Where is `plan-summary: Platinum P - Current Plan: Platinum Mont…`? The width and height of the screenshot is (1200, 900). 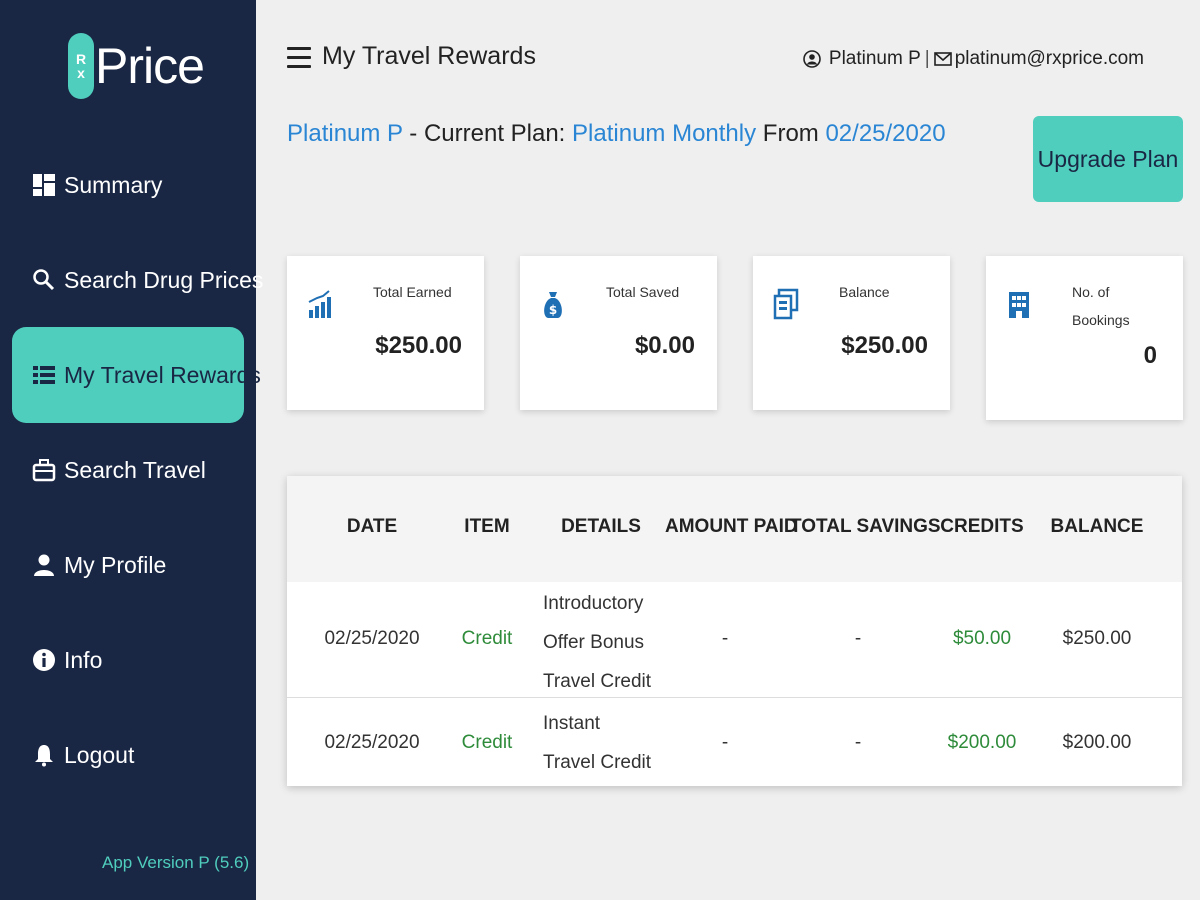
plan-summary: Platinum P - Current Plan: Platinum Mont… is located at coordinates (616, 134).